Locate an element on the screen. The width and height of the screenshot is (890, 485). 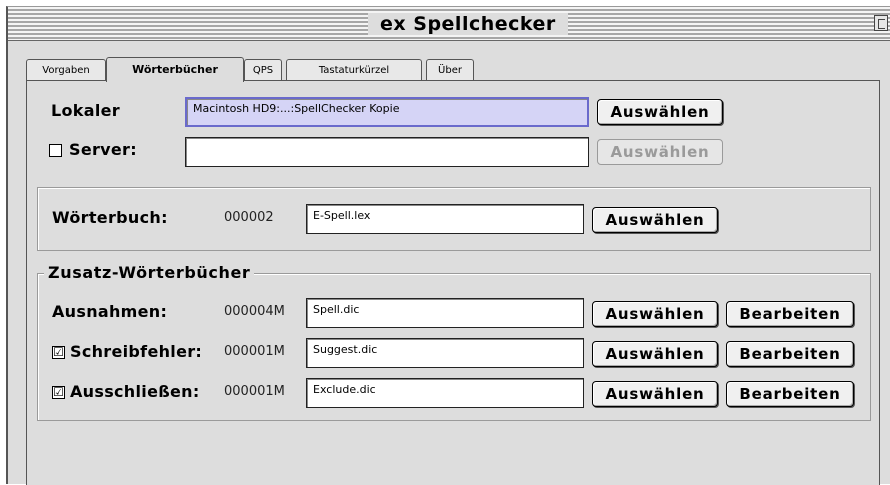
woerterbuch-choose-button: Auswählen is located at coordinates (655, 220).